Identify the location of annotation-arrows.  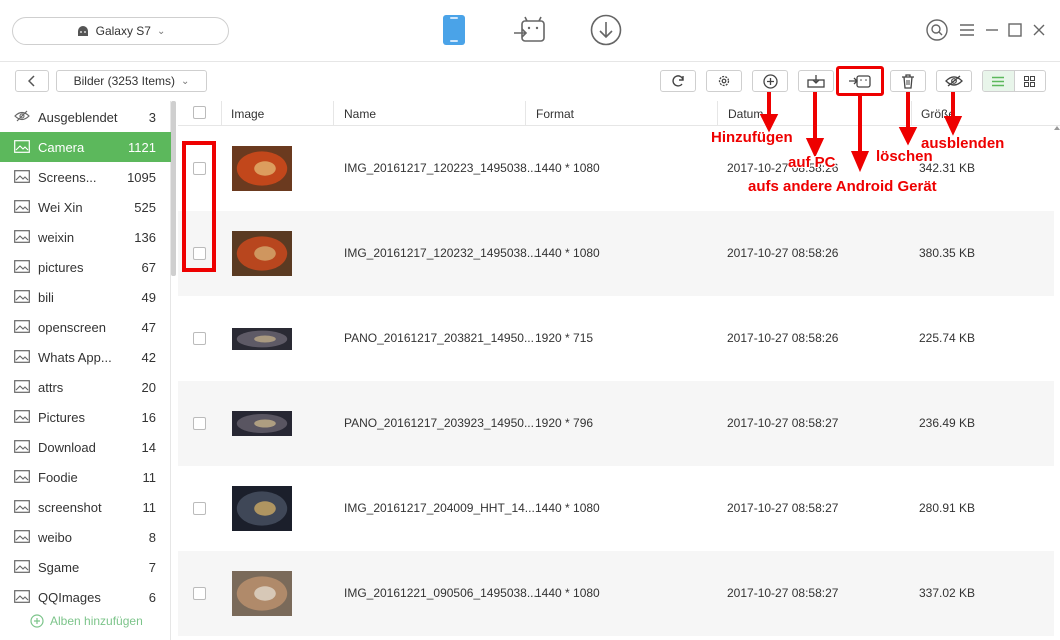
(861, 132).